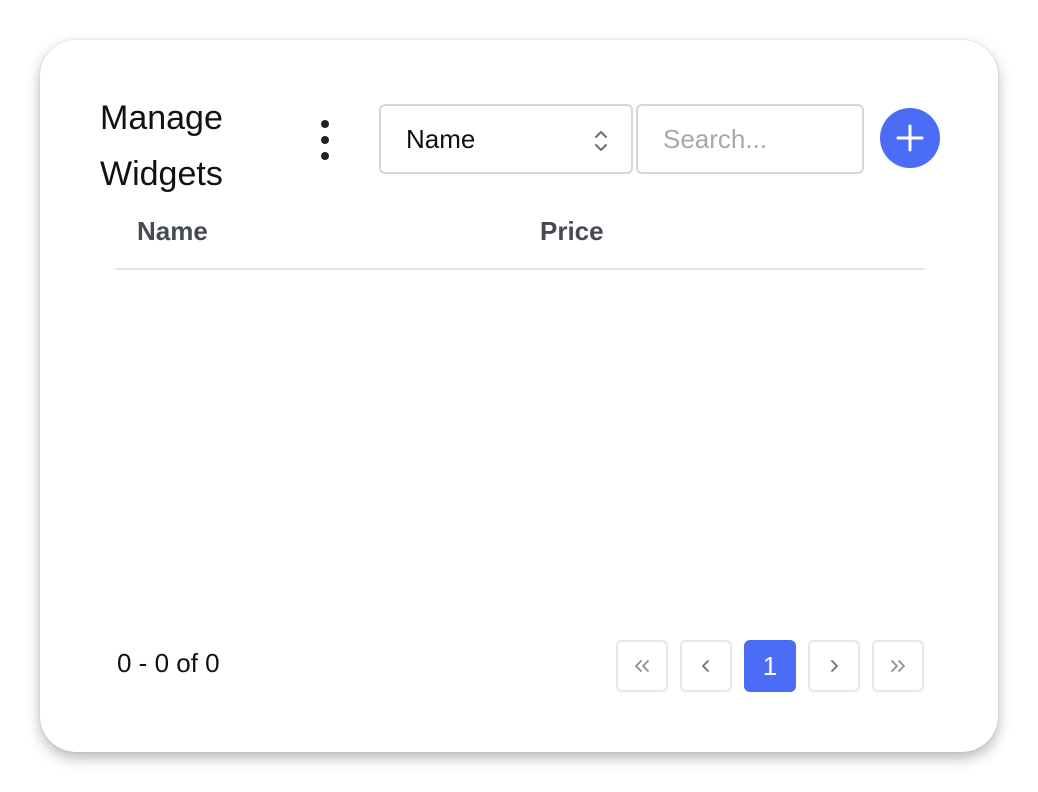 This screenshot has height=792, width=1038. I want to click on chevron-up-down-icon, so click(601, 141).